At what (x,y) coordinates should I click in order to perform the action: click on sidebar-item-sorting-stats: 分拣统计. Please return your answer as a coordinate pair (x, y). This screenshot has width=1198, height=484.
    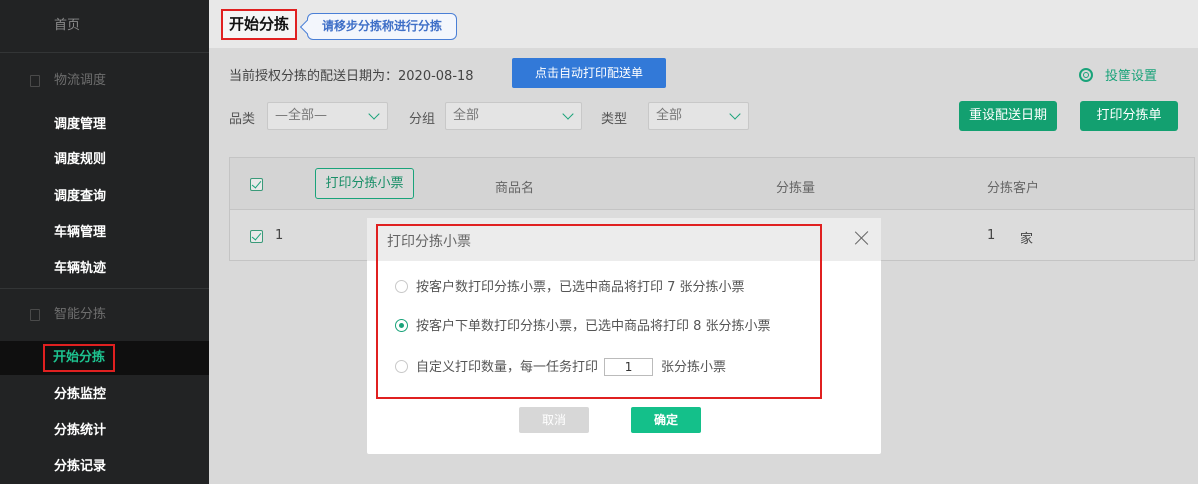
    Looking at the image, I should click on (104, 431).